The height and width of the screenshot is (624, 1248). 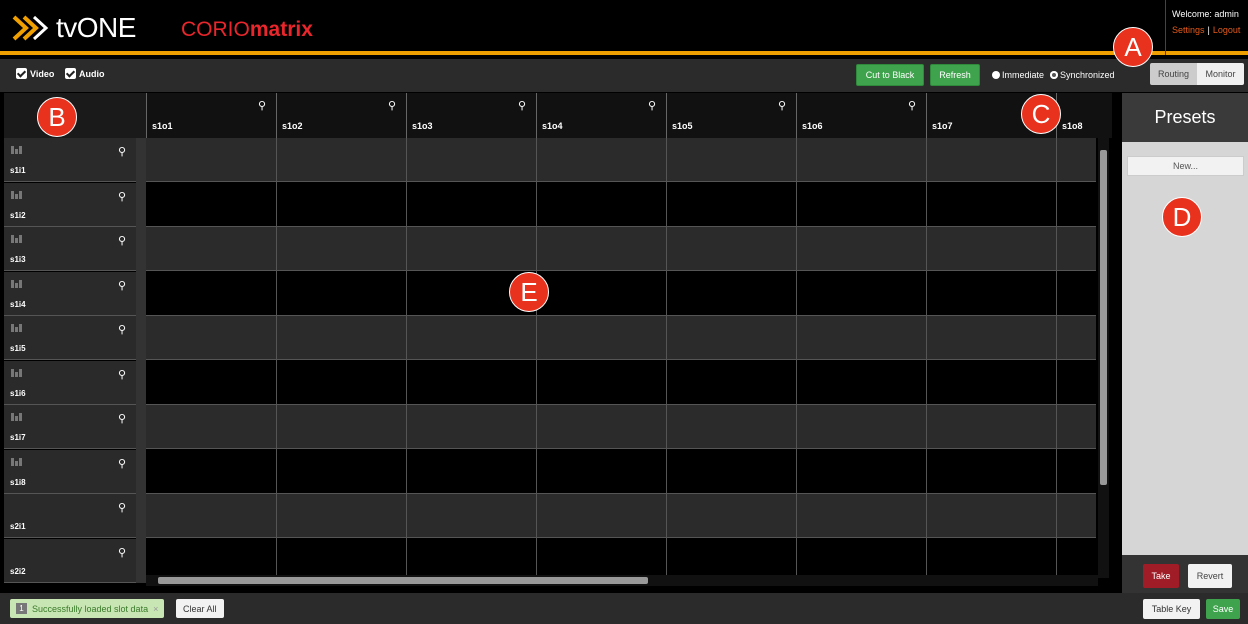 What do you see at coordinates (96, 27) in the screenshot?
I see `brand-name: tvONE` at bounding box center [96, 27].